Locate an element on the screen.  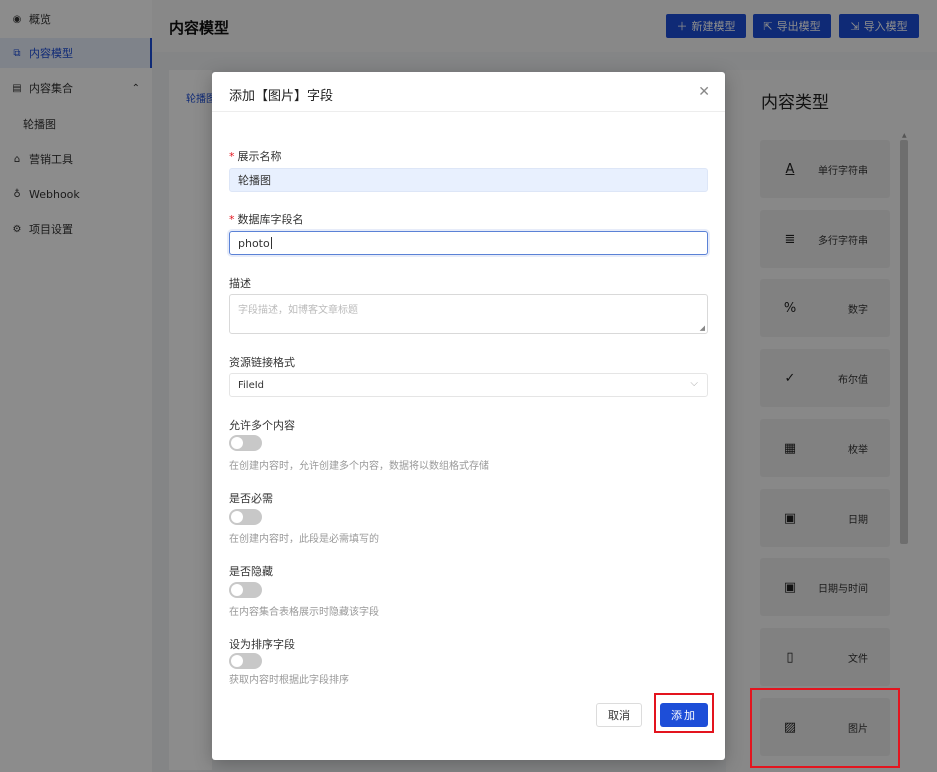
add-button-highlight is located at coordinates (684, 713).